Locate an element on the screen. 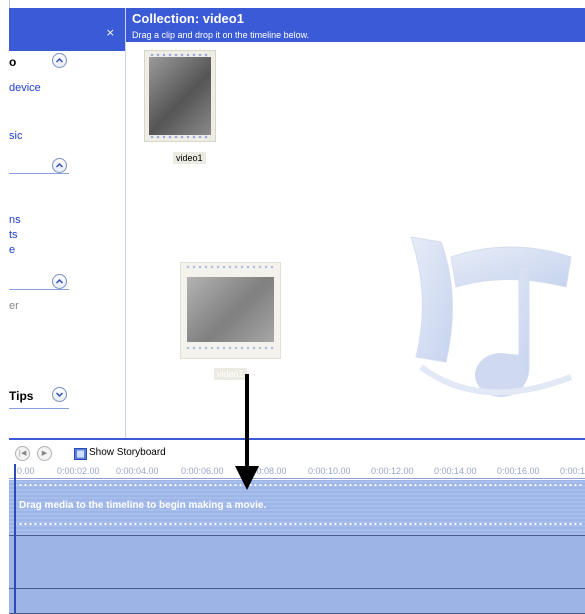  ruler-tick: 0:00:16.00 is located at coordinates (518, 471).